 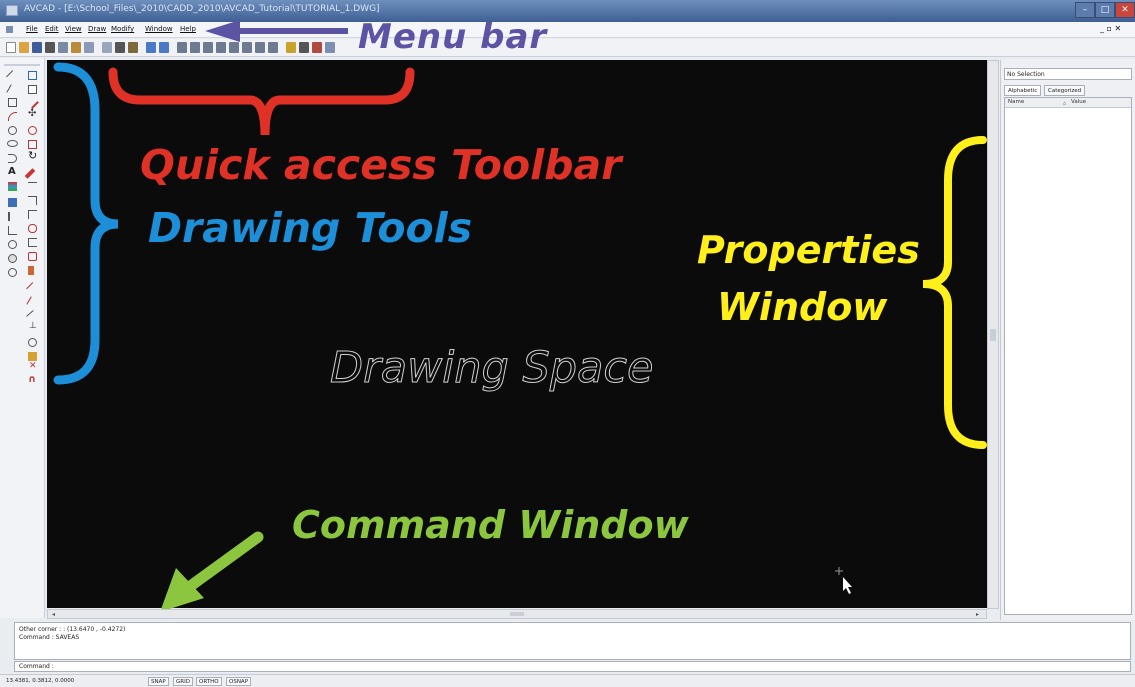 I want to click on drawing-space-annotation: Drawing Space, so click(x=492, y=368).